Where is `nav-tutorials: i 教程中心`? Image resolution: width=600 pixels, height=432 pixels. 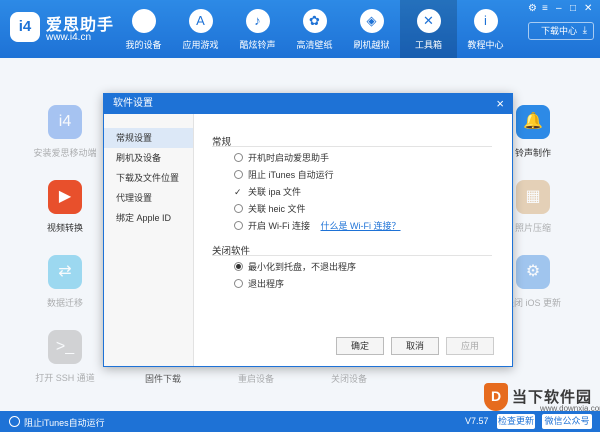
nav-tutorials: i 教程中心 is located at coordinates (485, 29).